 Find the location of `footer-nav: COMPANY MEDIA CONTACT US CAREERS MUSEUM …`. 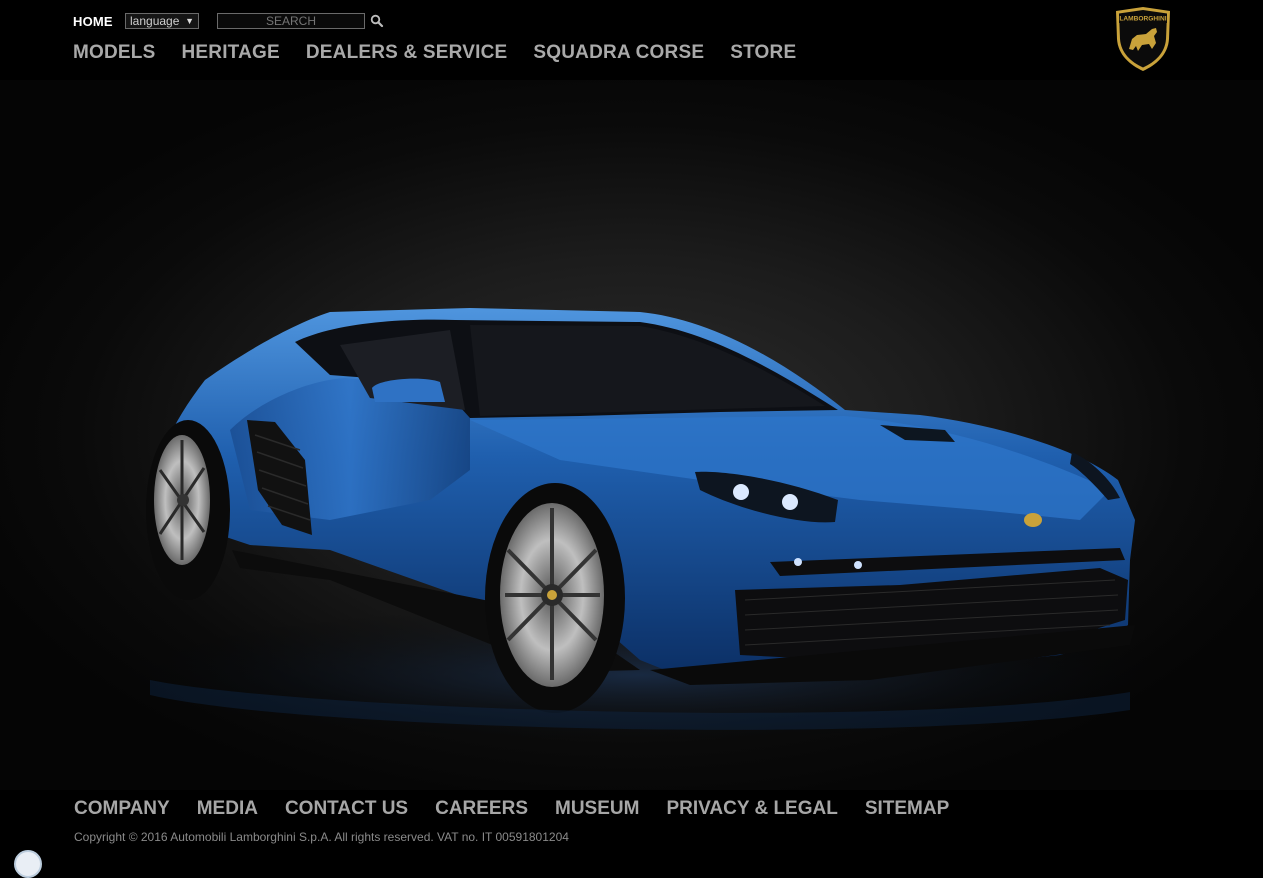

footer-nav: COMPANY MEDIA CONTACT US CAREERS MUSEUM … is located at coordinates (511, 809).